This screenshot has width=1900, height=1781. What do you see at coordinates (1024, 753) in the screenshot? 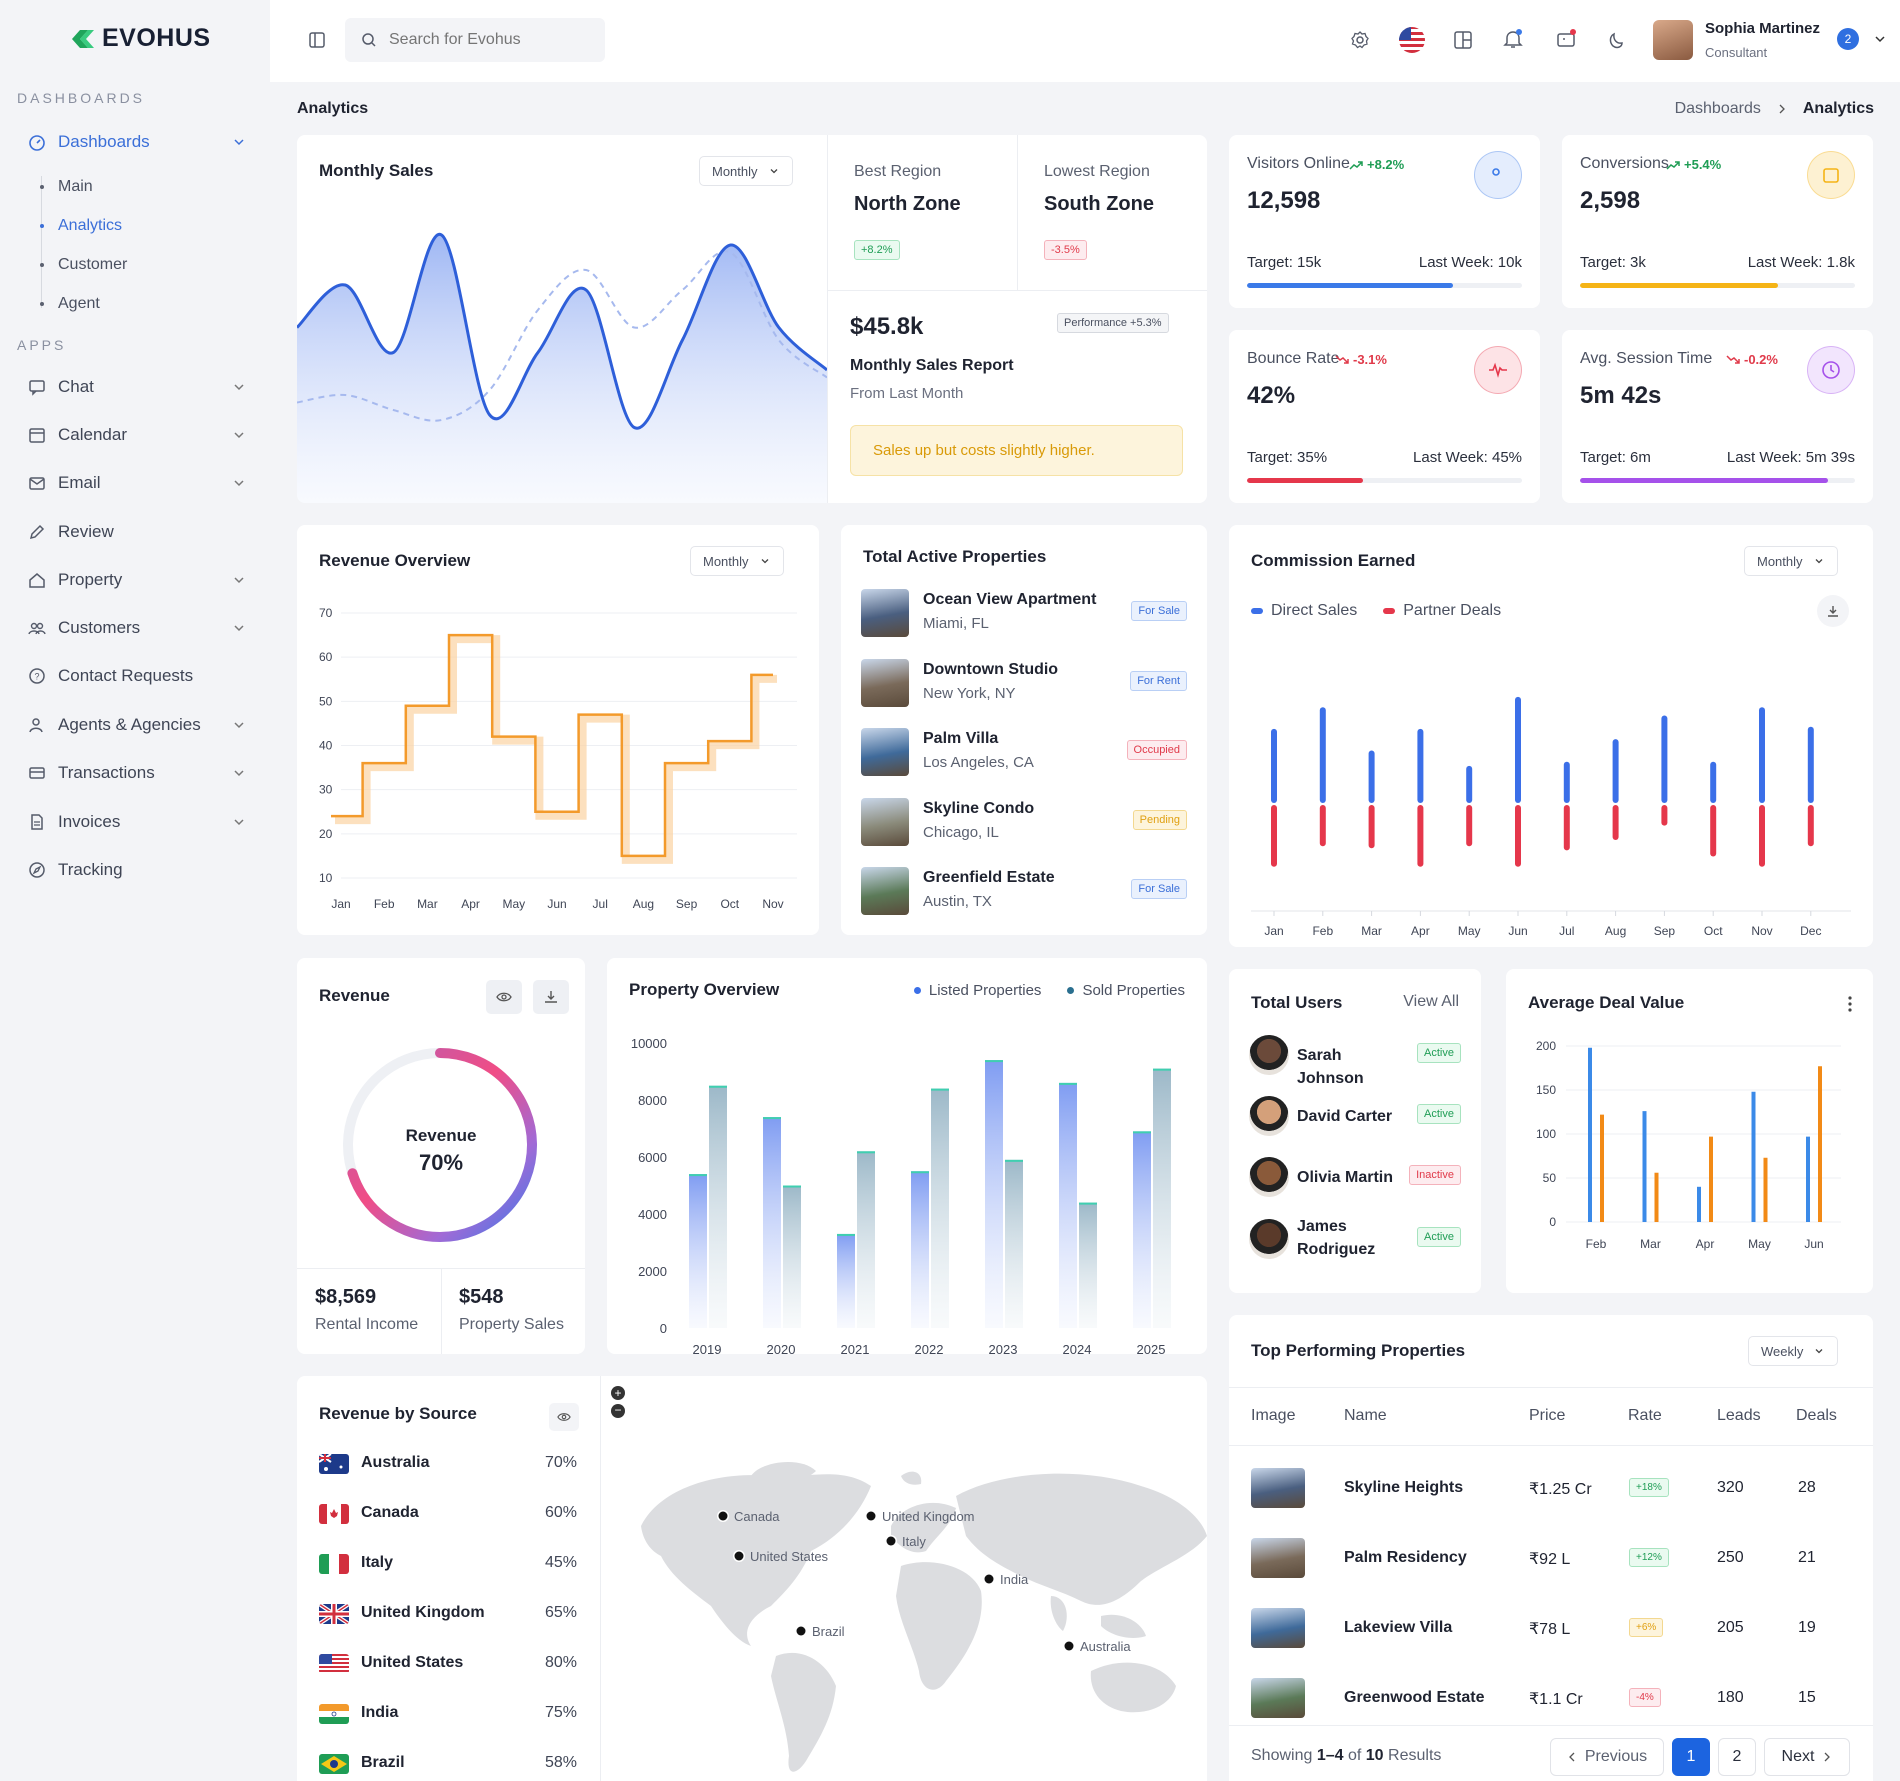
I see `property-list-item: Palm Villa Los Angeles, CA Occupied` at bounding box center [1024, 753].